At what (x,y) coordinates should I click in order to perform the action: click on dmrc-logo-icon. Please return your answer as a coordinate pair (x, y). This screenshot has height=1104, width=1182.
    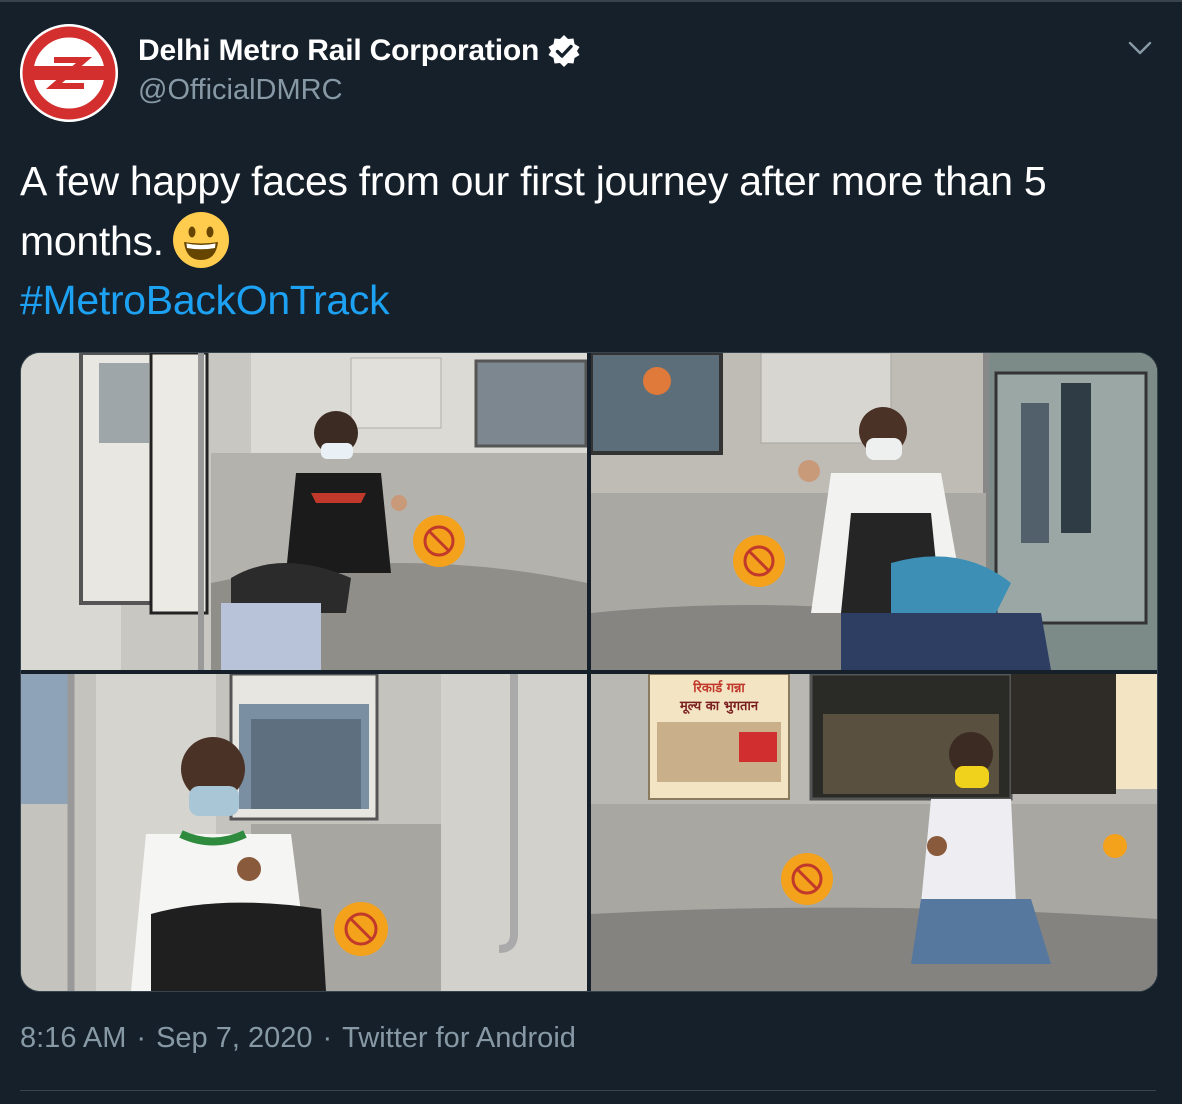
    Looking at the image, I should click on (69, 73).